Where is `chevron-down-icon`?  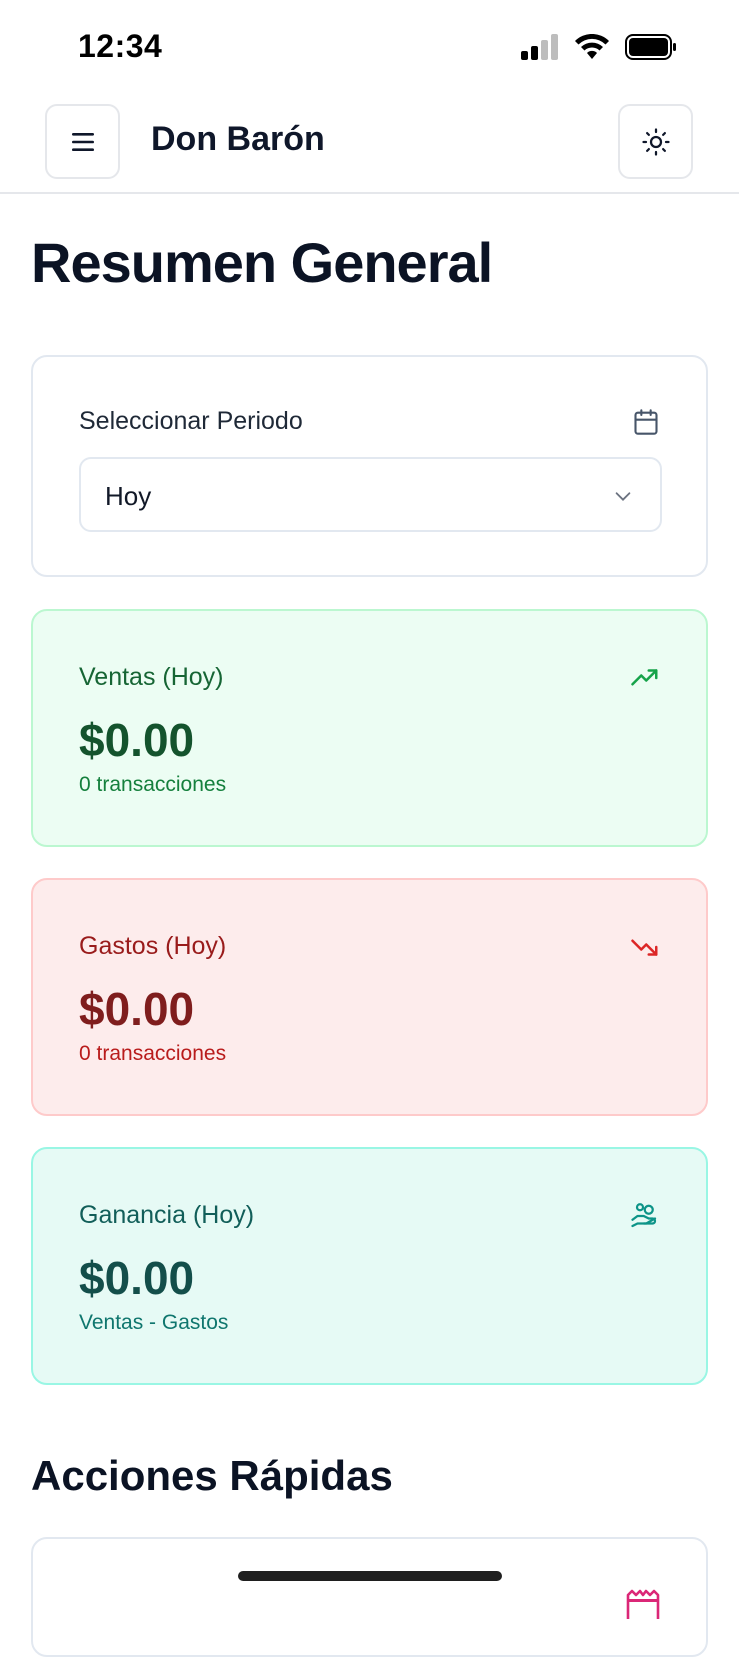
chevron-down-icon is located at coordinates (623, 496).